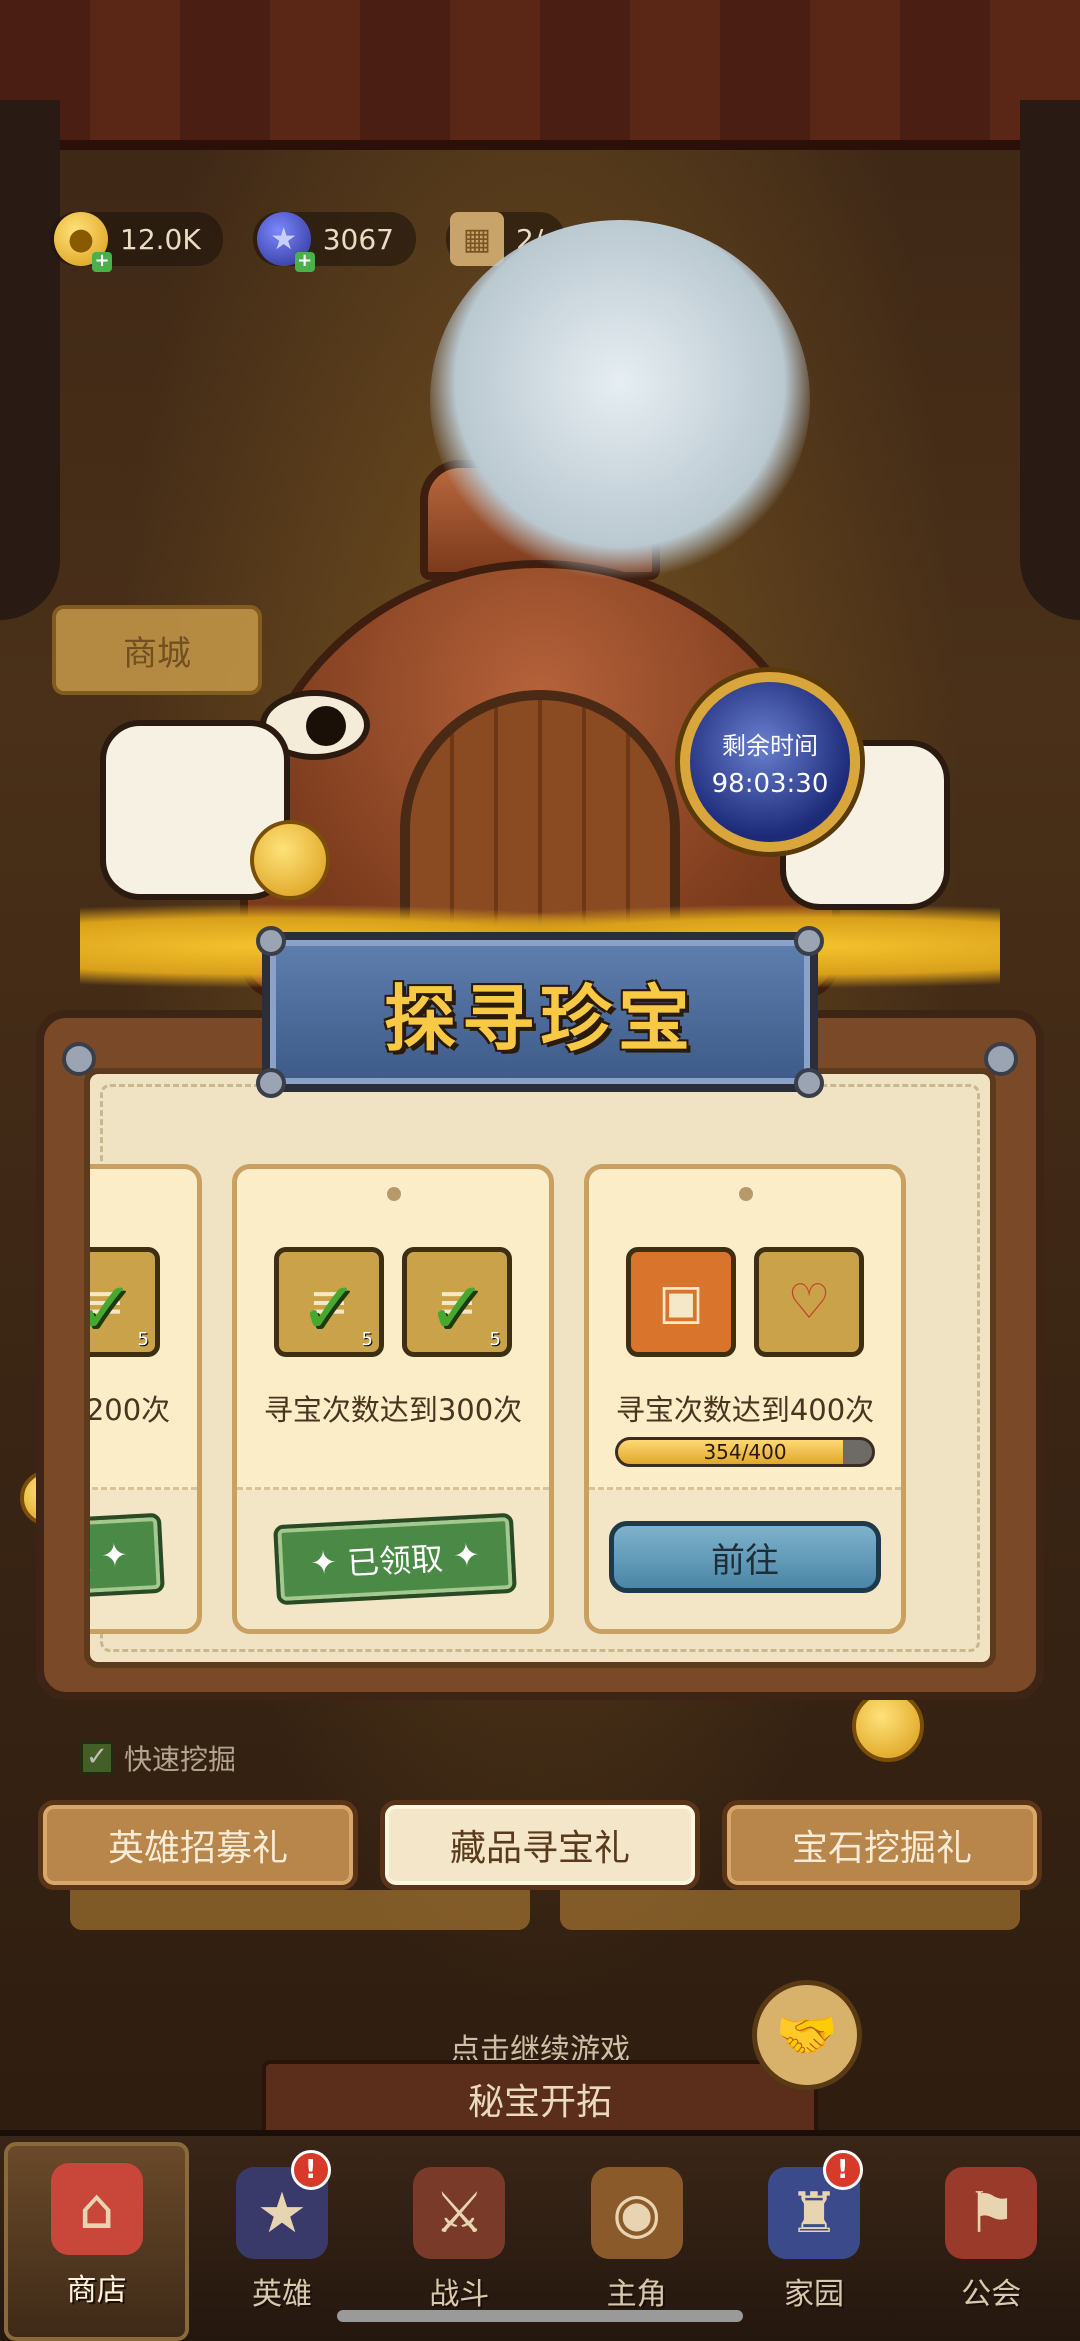  What do you see at coordinates (285, 242) in the screenshot?
I see `gem-icon: ★ +` at bounding box center [285, 242].